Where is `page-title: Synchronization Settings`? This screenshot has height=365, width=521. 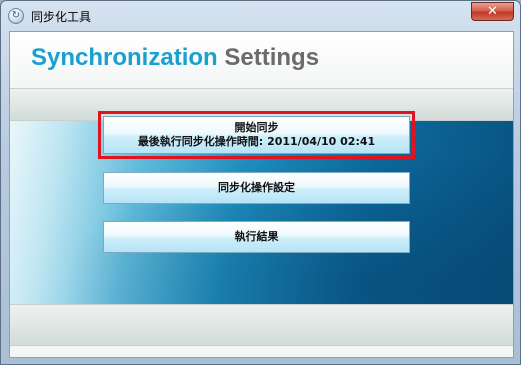
page-title: Synchronization Settings is located at coordinates (175, 58).